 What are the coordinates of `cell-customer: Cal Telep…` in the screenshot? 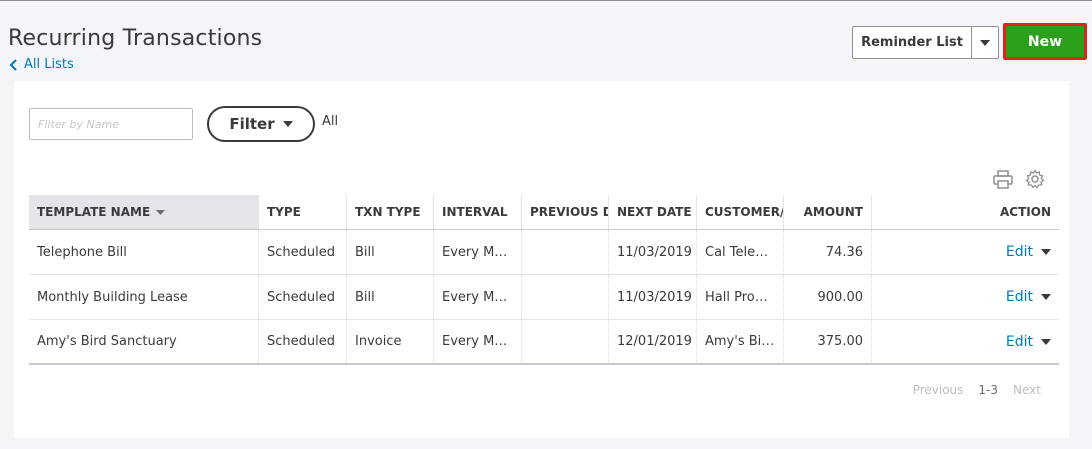 It's located at (740, 252).